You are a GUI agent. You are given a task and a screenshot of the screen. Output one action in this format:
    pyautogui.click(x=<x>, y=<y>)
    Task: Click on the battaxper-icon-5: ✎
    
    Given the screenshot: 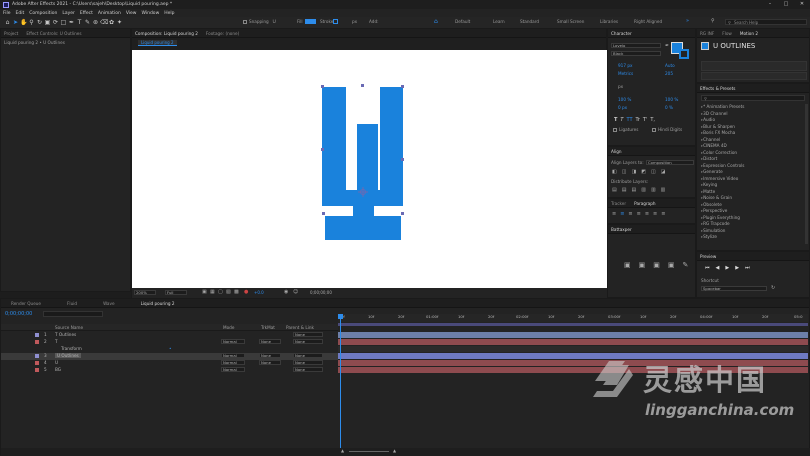 What is the action you would take?
    pyautogui.click(x=686, y=265)
    